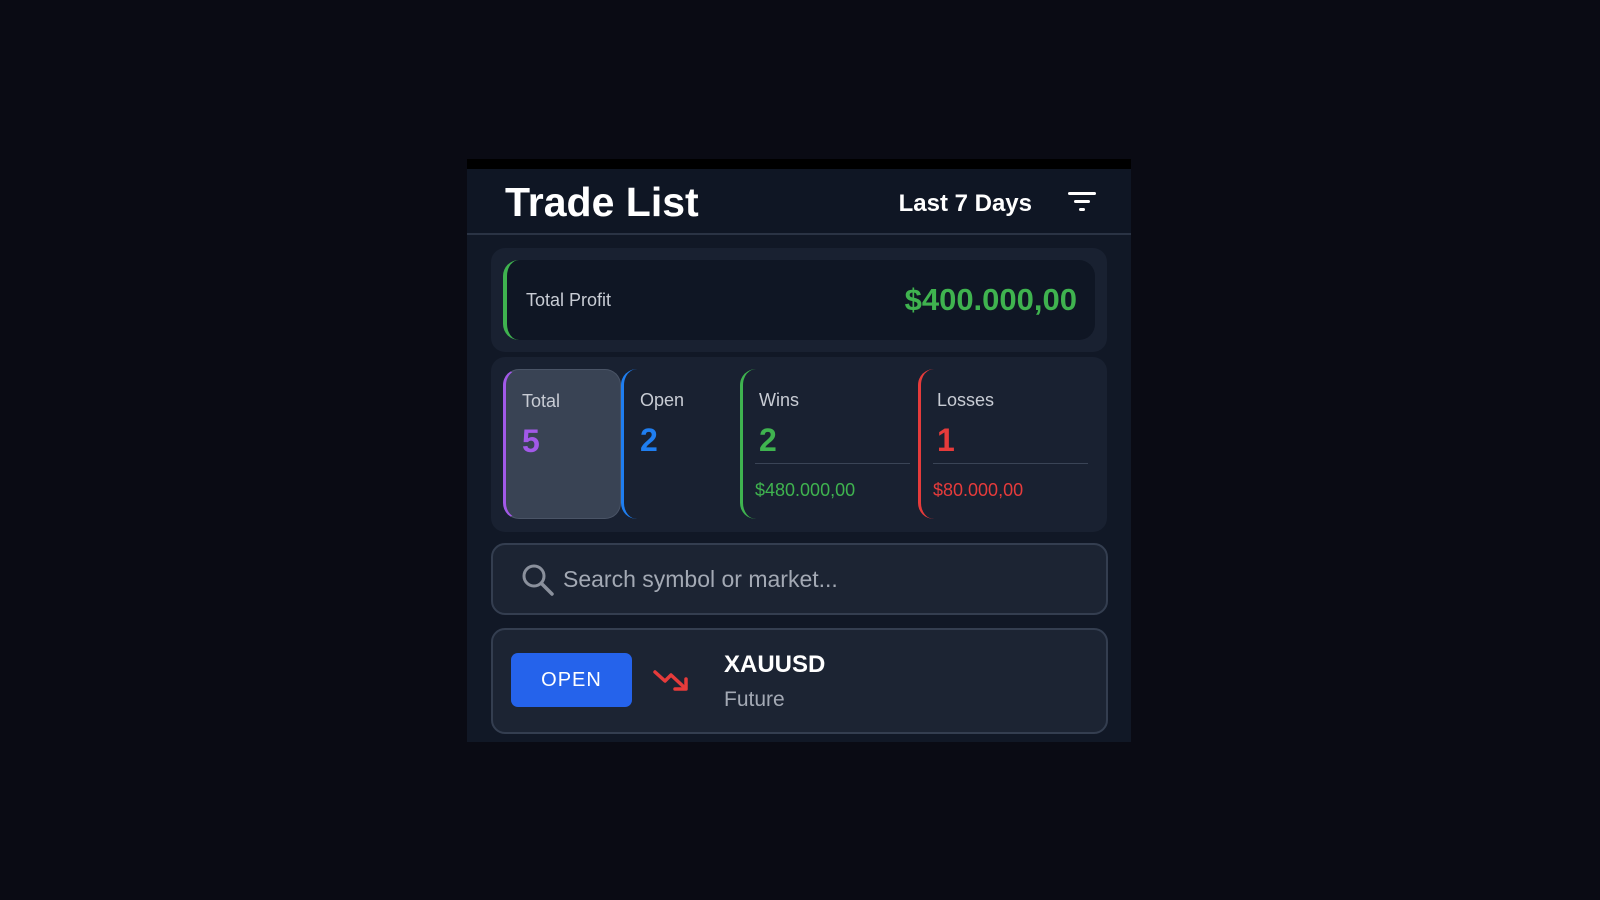 The height and width of the screenshot is (900, 1600). Describe the element at coordinates (569, 300) in the screenshot. I see `total-profit-label: Total Profit` at that location.